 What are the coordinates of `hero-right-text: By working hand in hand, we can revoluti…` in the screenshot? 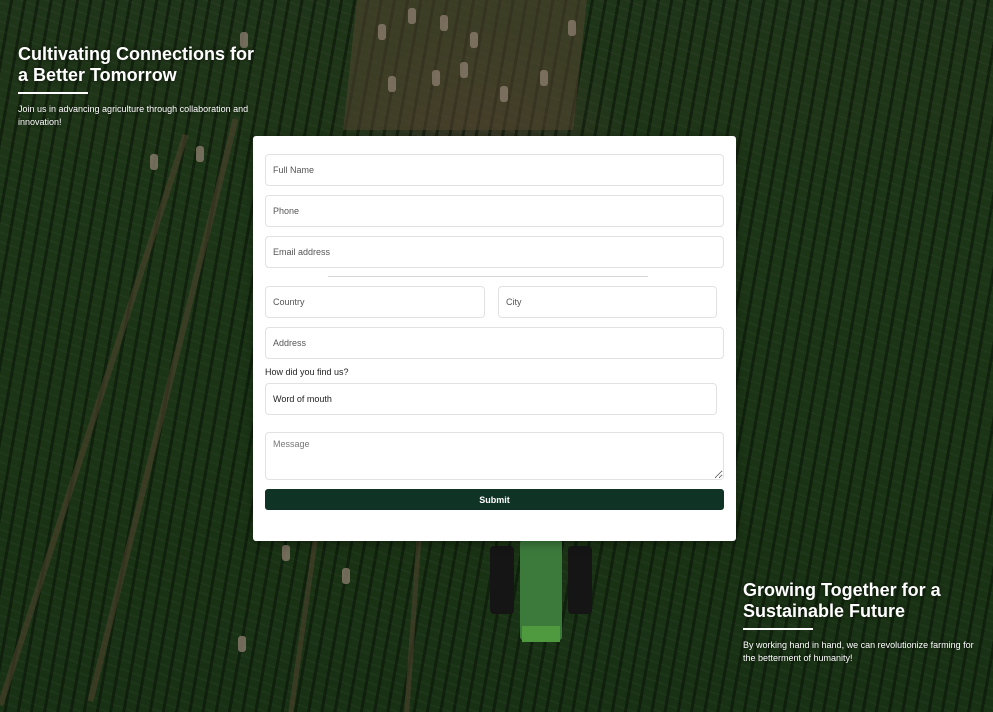 It's located at (858, 651).